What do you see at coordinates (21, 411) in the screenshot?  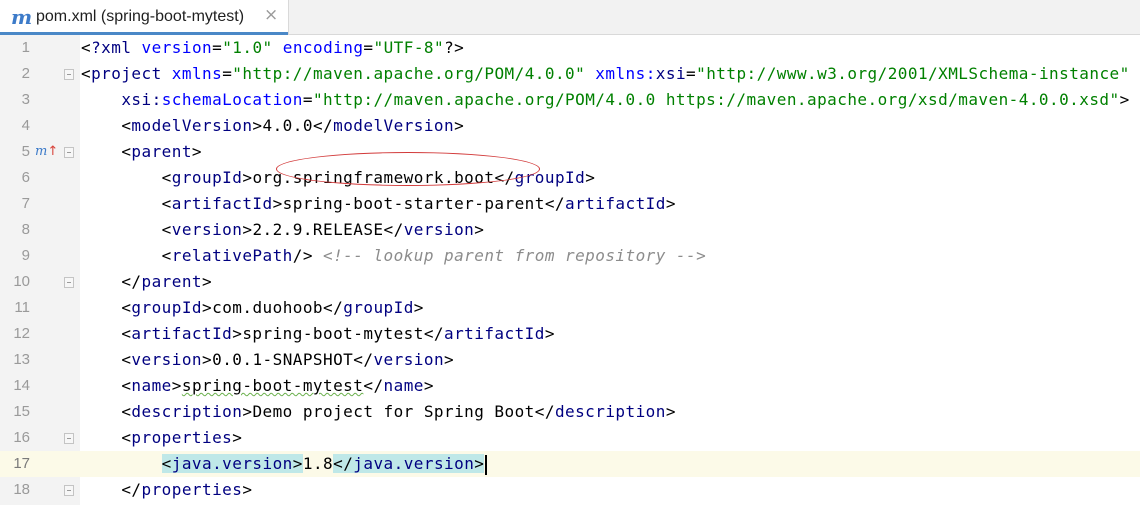 I see `line-number: 15` at bounding box center [21, 411].